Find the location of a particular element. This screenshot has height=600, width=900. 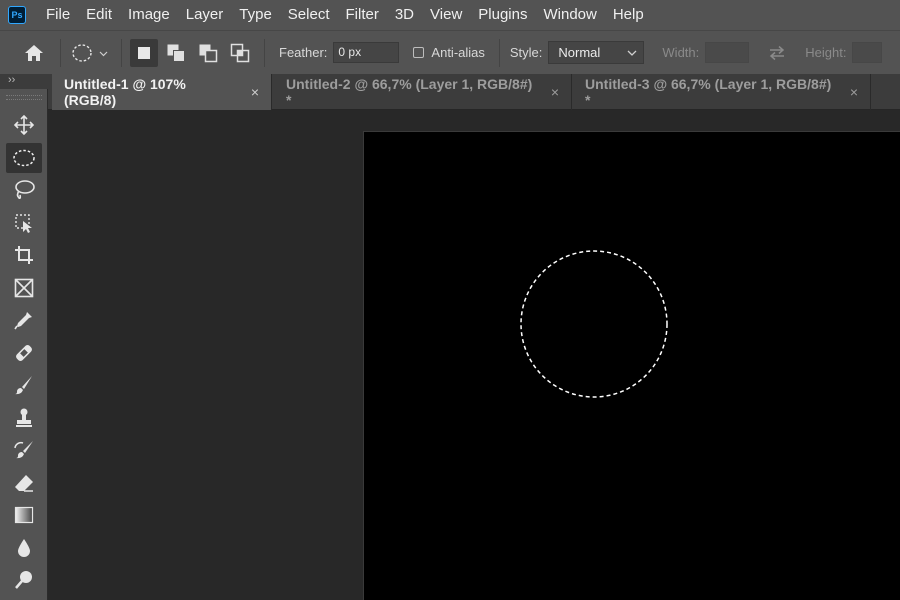

object-selection-tool is located at coordinates (24, 223).